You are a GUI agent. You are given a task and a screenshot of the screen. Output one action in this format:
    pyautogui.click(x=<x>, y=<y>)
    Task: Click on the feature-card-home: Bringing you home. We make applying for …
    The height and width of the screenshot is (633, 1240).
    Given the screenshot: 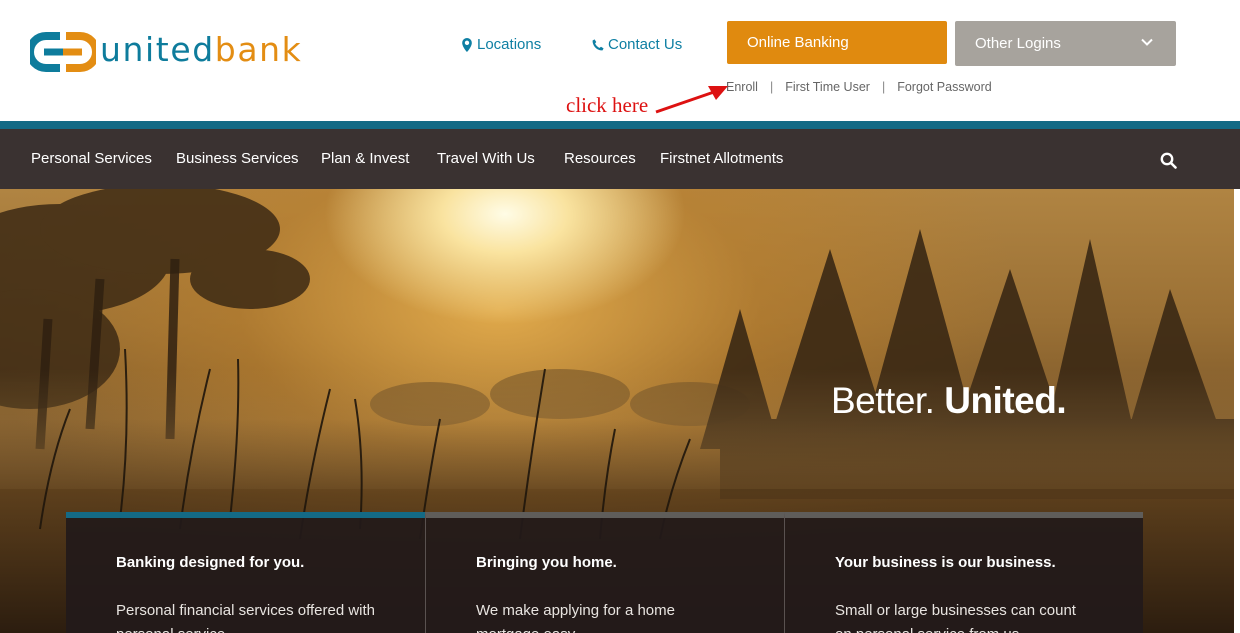 What is the action you would take?
    pyautogui.click(x=604, y=572)
    